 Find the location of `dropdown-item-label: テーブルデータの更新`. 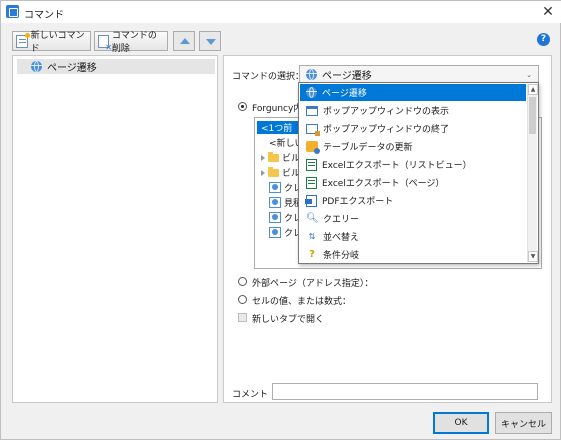

dropdown-item-label: テーブルデータの更新 is located at coordinates (368, 148).